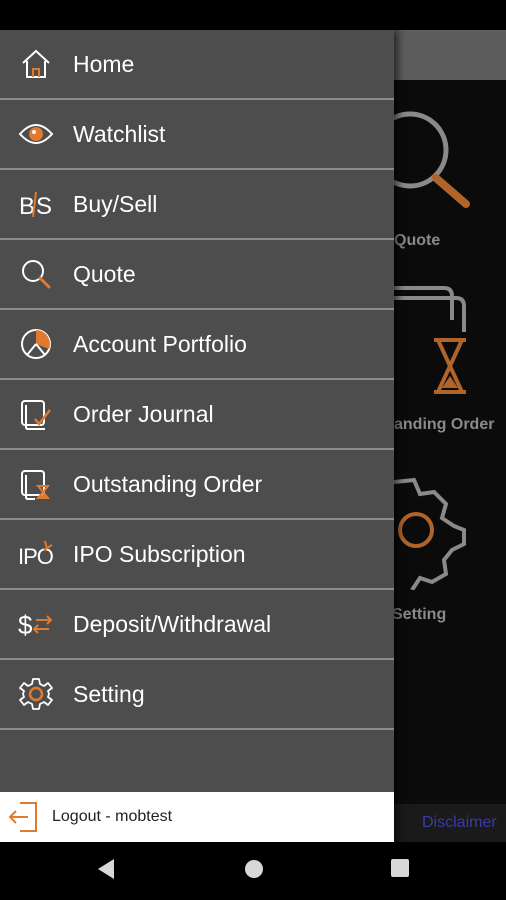 This screenshot has width=506, height=900. Describe the element at coordinates (44, 206) in the screenshot. I see `svg-text: S` at that location.